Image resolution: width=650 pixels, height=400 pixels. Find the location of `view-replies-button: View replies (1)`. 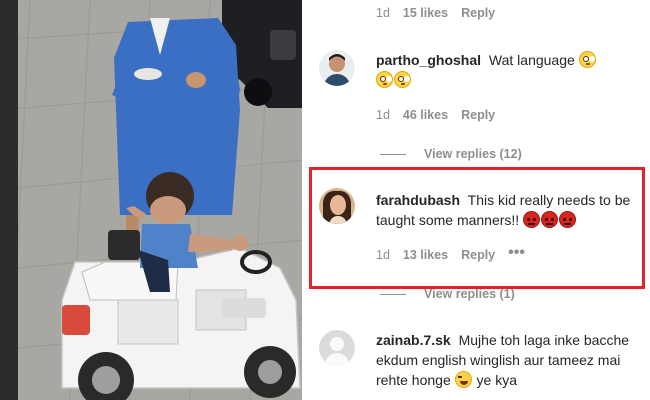

view-replies-button: View replies (1) is located at coordinates (447, 294).